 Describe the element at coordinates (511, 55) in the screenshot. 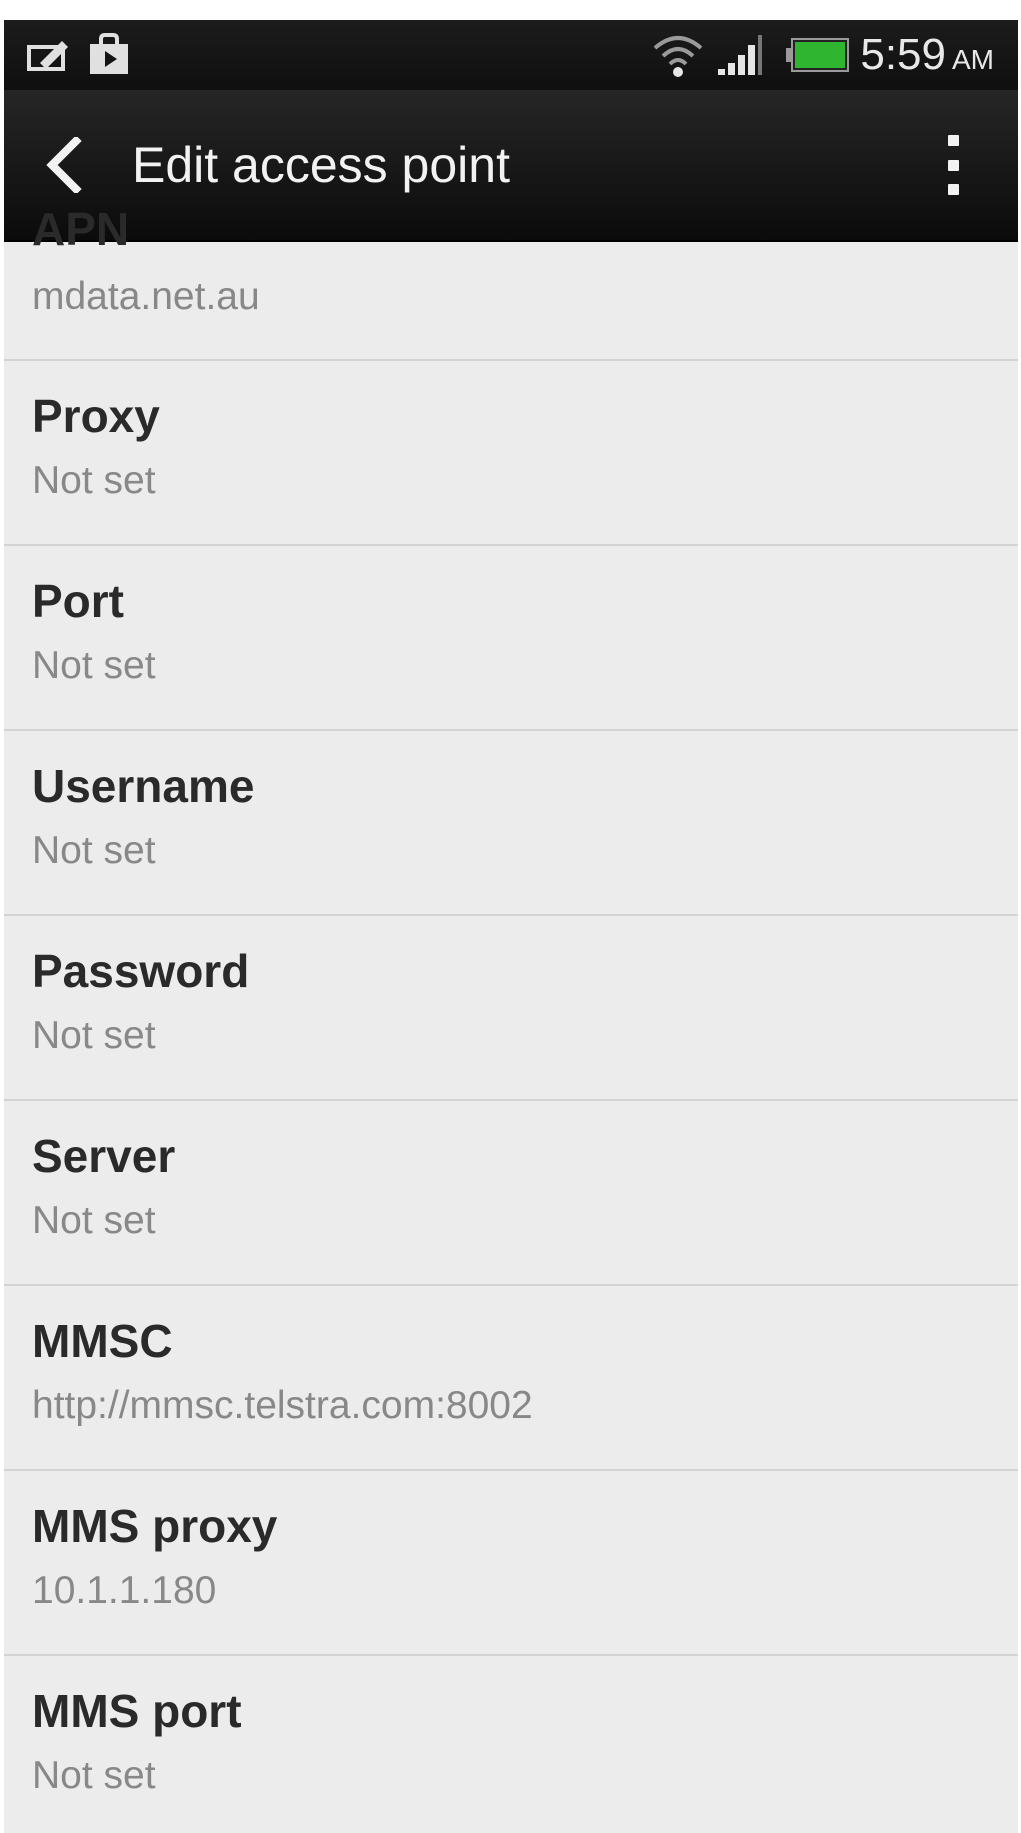

I see `status-bar: 5:59 AM` at that location.